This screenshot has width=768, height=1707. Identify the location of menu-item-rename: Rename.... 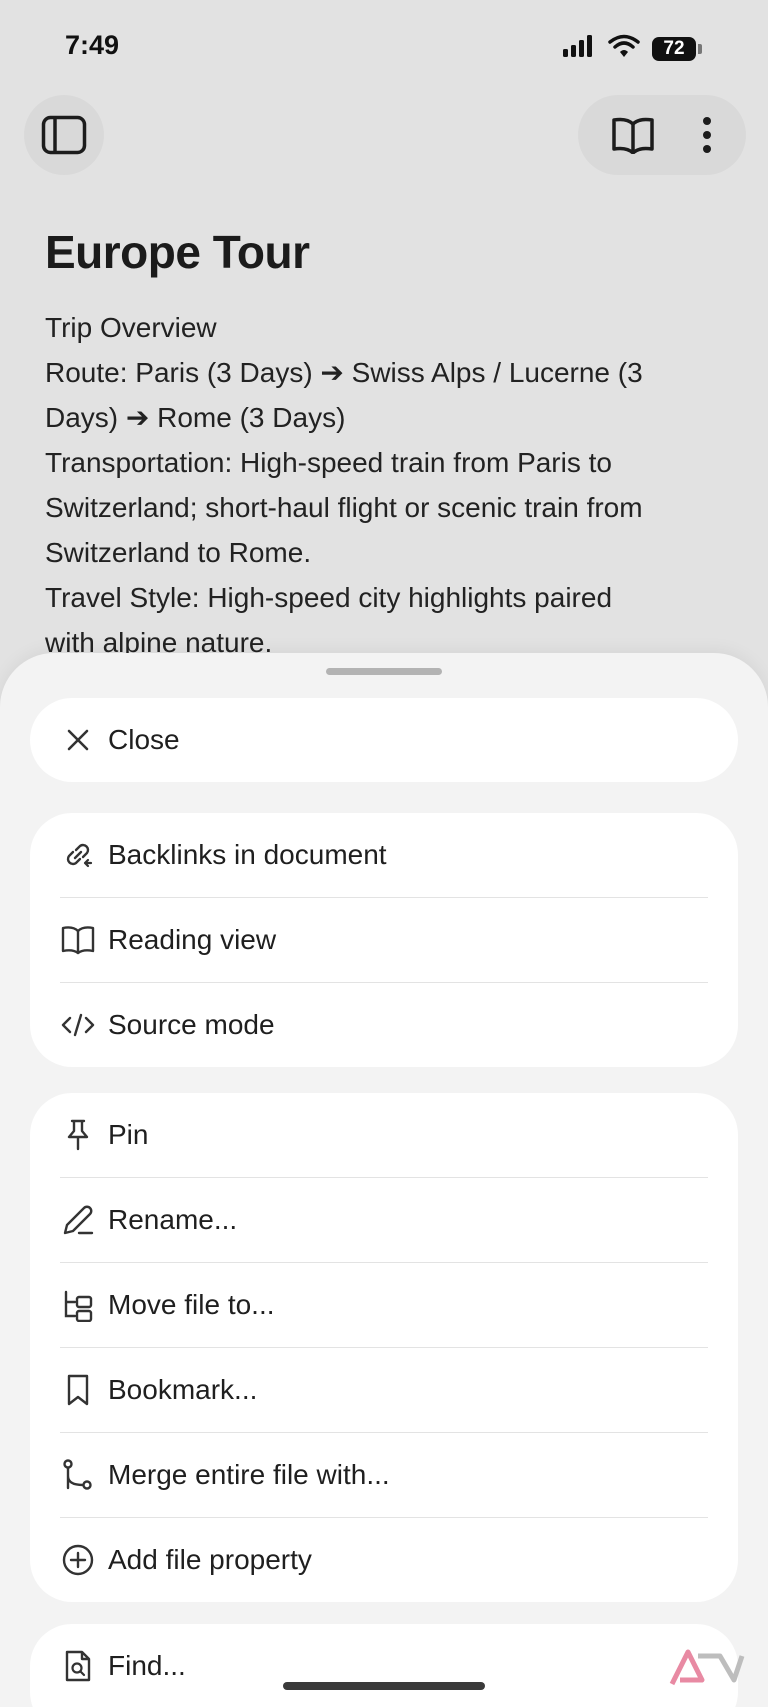
(384, 1220).